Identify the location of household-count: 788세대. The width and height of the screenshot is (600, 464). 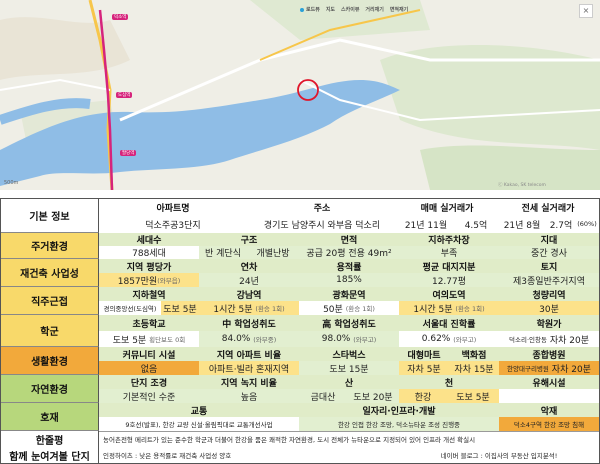
(149, 254).